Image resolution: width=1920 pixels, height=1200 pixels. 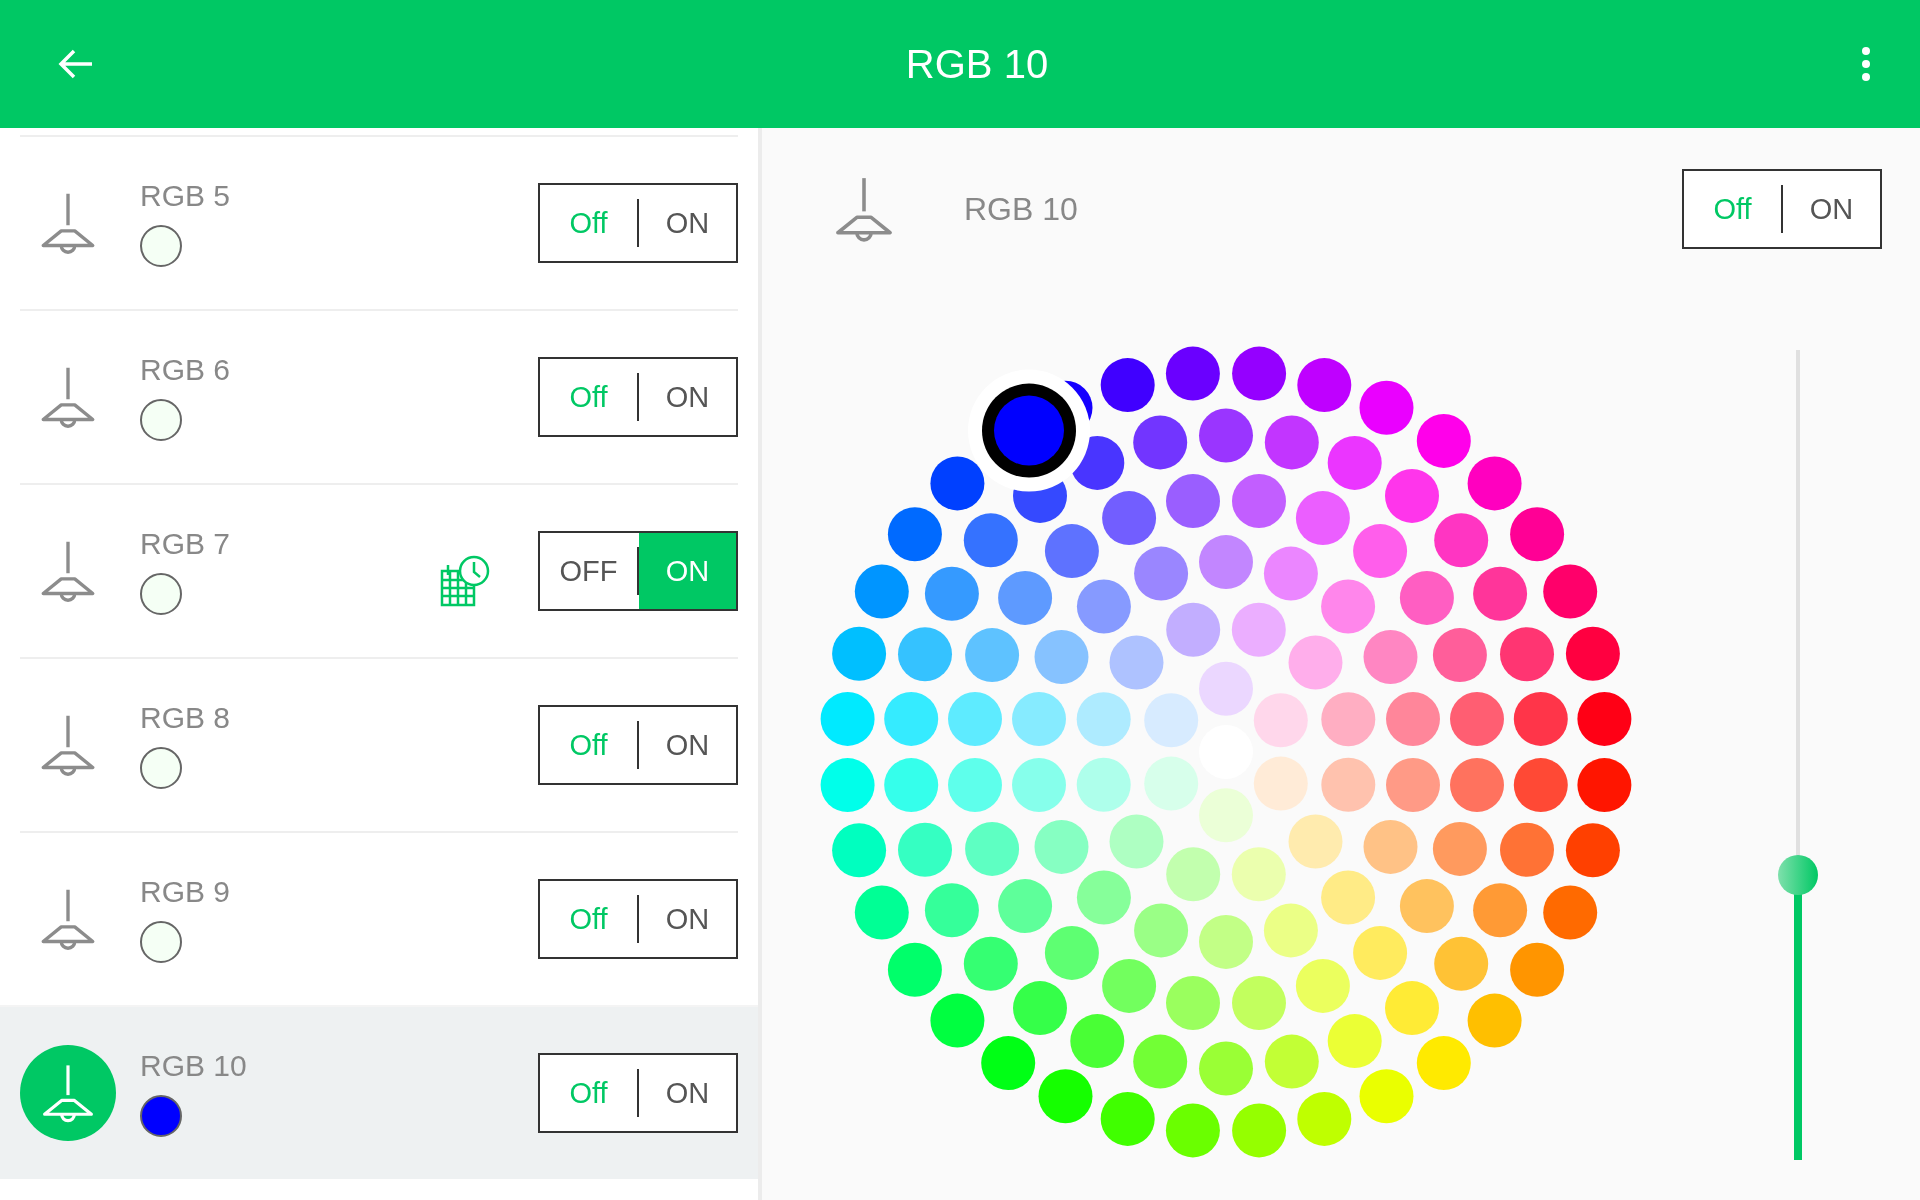 I want to click on device-row: RGB 9 Off ON, so click(x=379, y=918).